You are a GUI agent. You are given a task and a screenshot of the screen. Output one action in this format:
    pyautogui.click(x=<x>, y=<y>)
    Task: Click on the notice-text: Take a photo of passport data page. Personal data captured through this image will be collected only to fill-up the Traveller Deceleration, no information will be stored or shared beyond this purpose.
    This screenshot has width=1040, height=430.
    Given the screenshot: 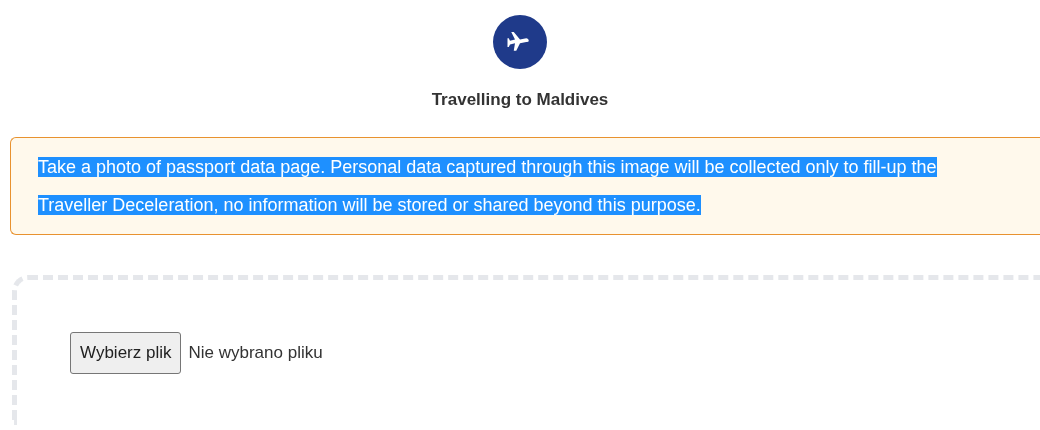 What is the action you would take?
    pyautogui.click(x=488, y=186)
    